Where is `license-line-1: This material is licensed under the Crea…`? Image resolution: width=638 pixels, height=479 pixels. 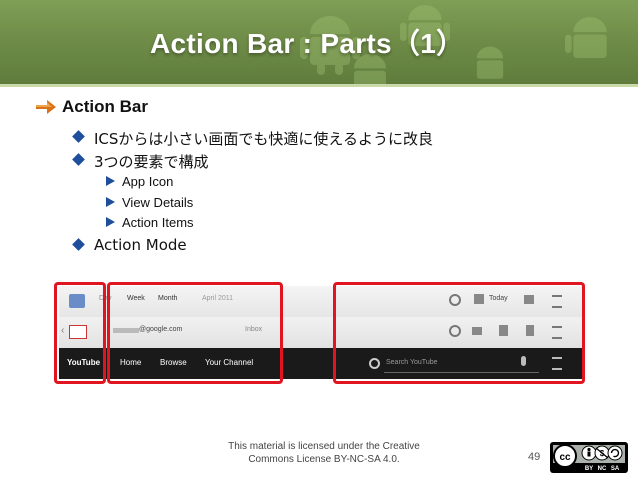
license-line-1: This material is licensed under the Crea… is located at coordinates (324, 446).